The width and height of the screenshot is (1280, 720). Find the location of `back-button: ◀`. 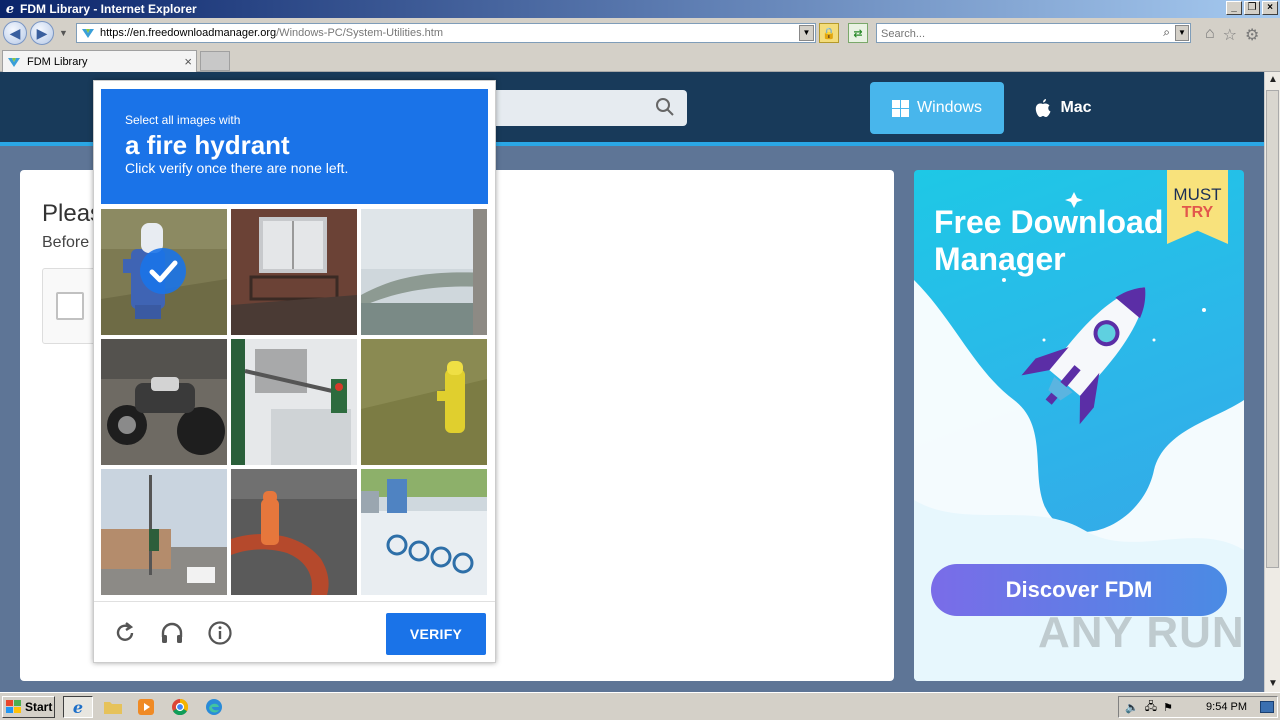

back-button: ◀ is located at coordinates (15, 33).